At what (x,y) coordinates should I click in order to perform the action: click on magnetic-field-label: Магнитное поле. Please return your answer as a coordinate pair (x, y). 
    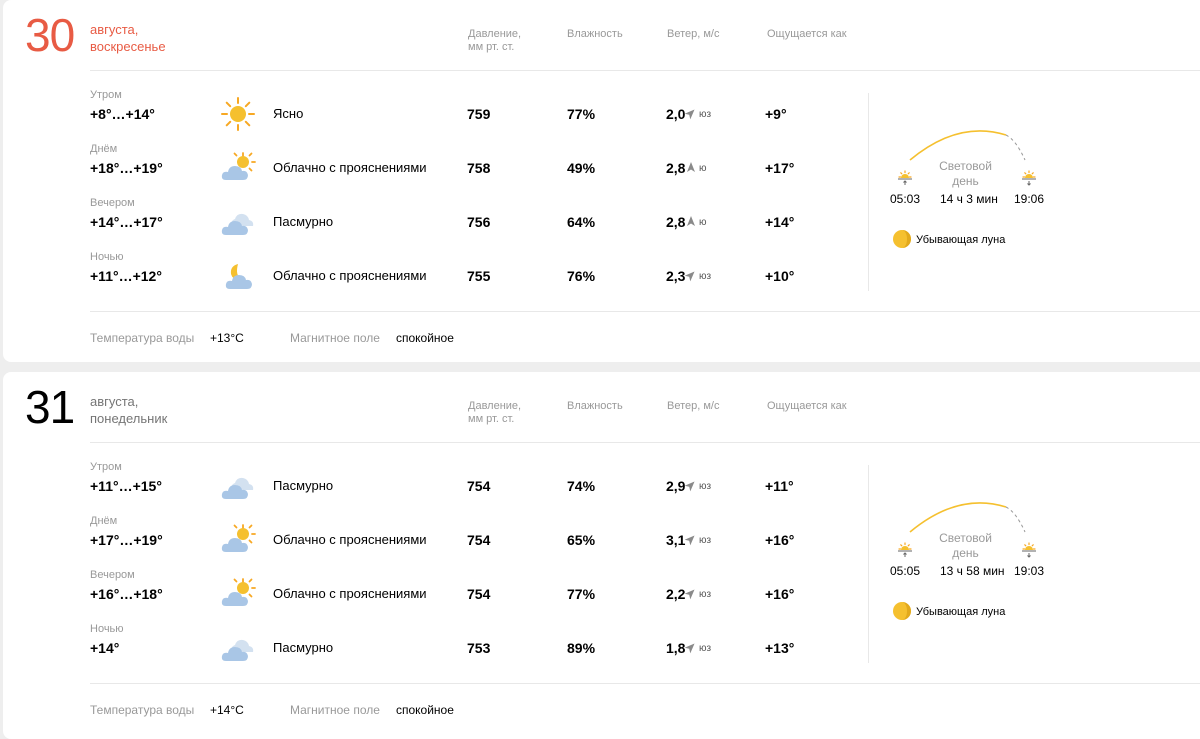
    Looking at the image, I should click on (335, 710).